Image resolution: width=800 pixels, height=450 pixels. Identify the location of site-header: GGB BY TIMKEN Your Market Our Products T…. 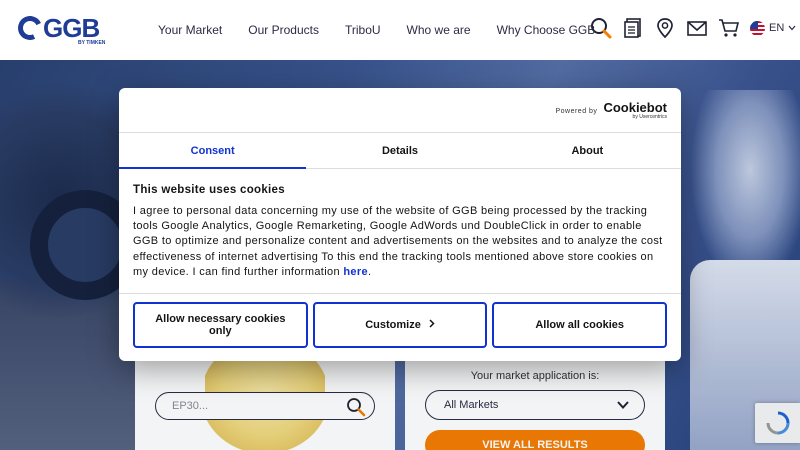
(400, 30).